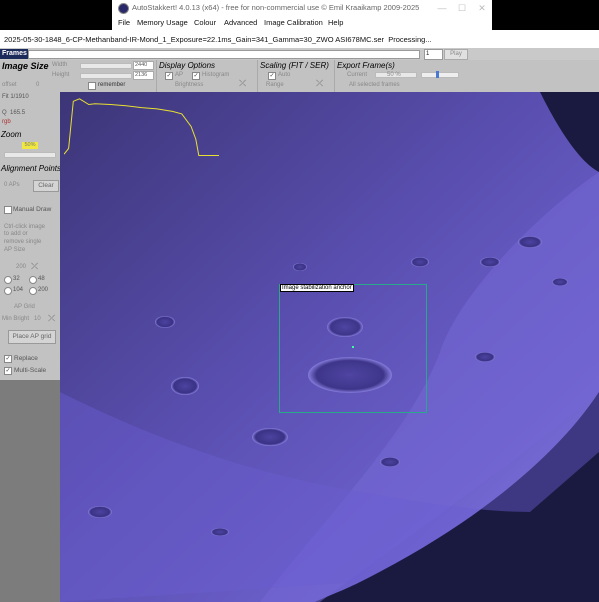 This screenshot has height=602, width=599. What do you see at coordinates (205, 22) in the screenshot?
I see `menu-colour: Colour` at bounding box center [205, 22].